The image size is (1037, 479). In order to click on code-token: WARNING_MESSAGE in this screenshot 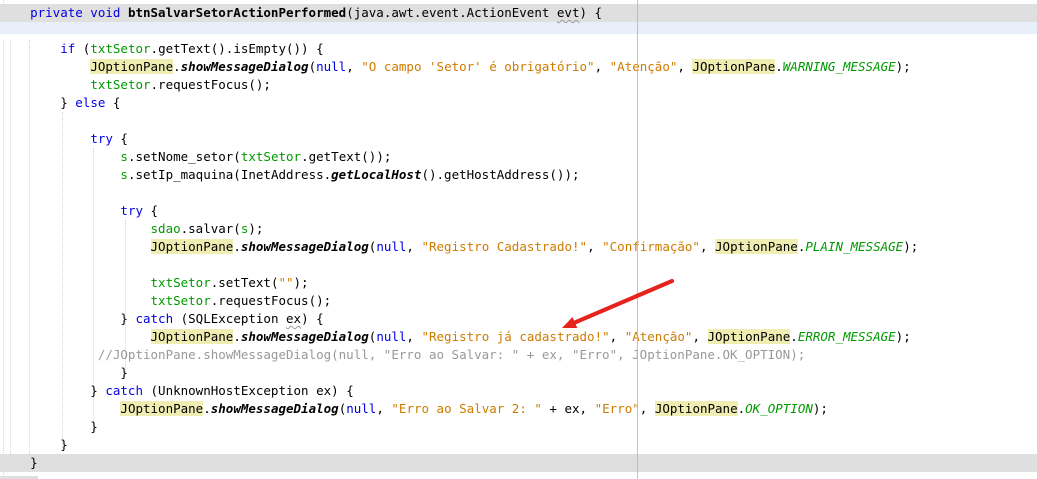, I will do `click(839, 66)`.